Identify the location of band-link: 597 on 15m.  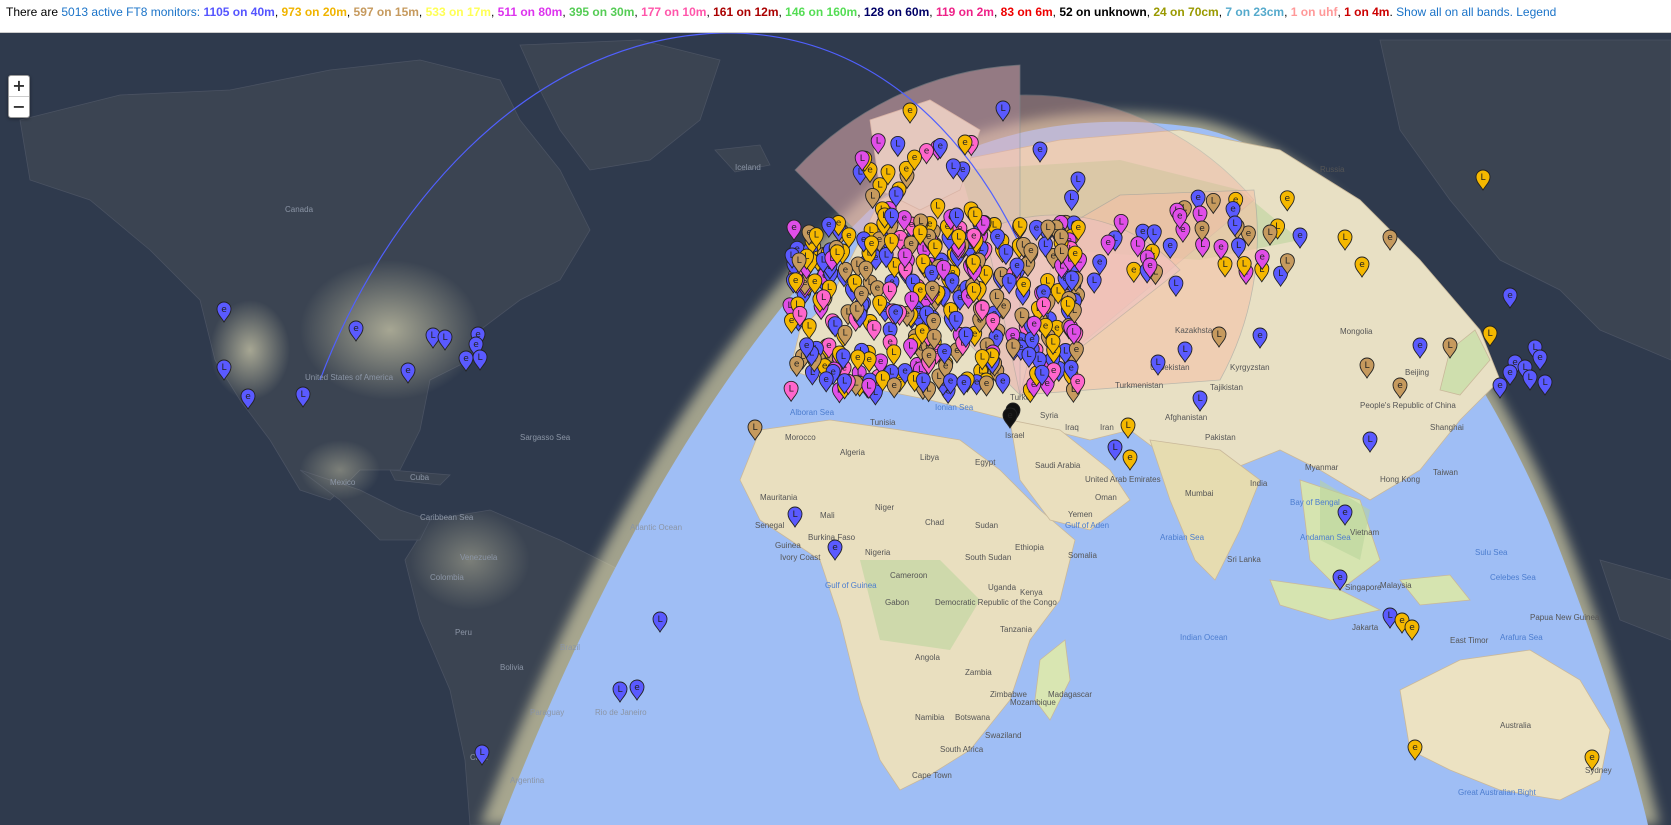
(386, 12).